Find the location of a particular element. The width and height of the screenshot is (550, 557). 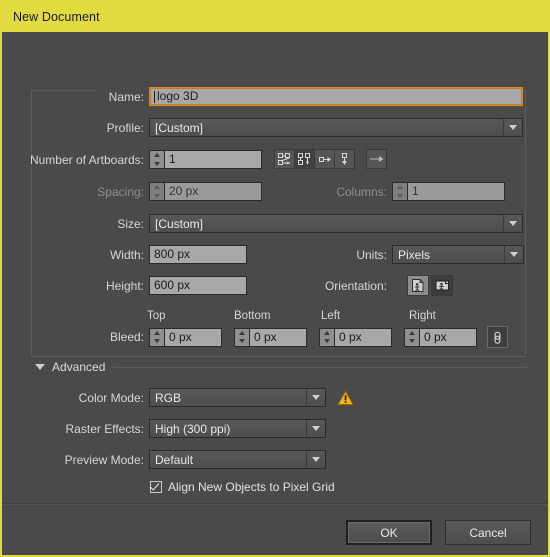

footer-buttons: OK Cancel is located at coordinates (438, 532).